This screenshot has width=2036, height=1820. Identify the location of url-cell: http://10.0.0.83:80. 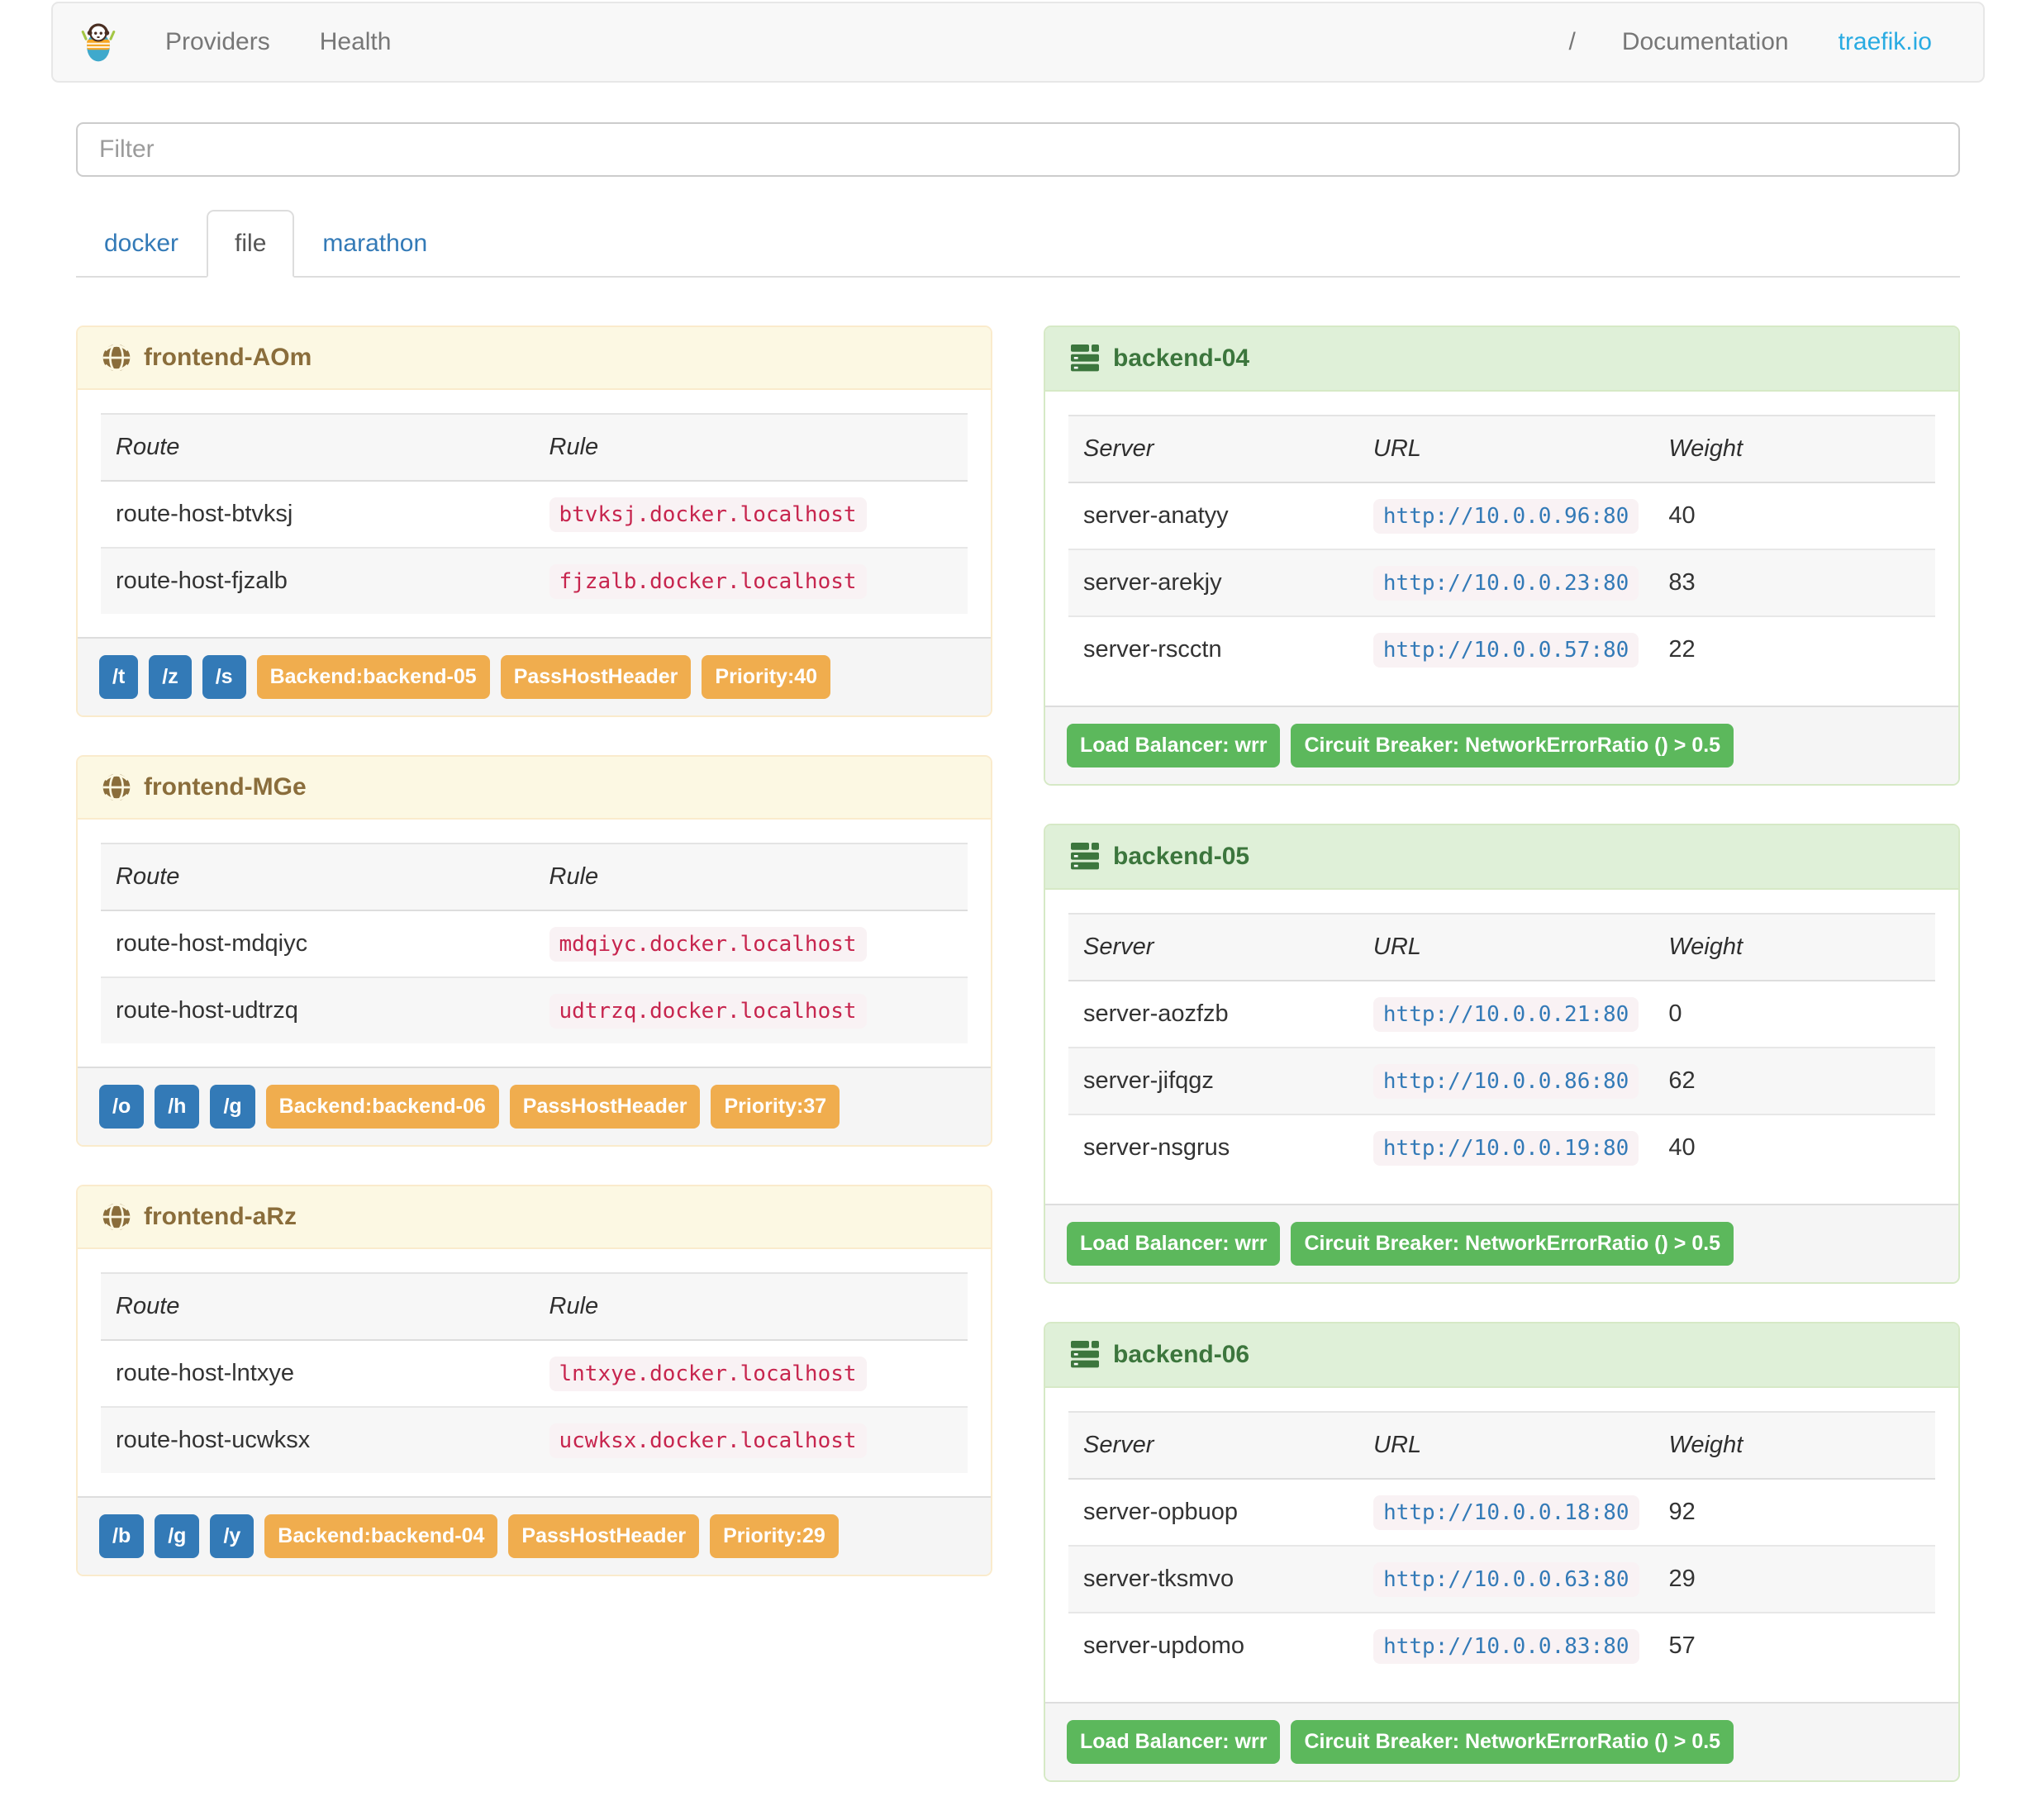
(1506, 1646).